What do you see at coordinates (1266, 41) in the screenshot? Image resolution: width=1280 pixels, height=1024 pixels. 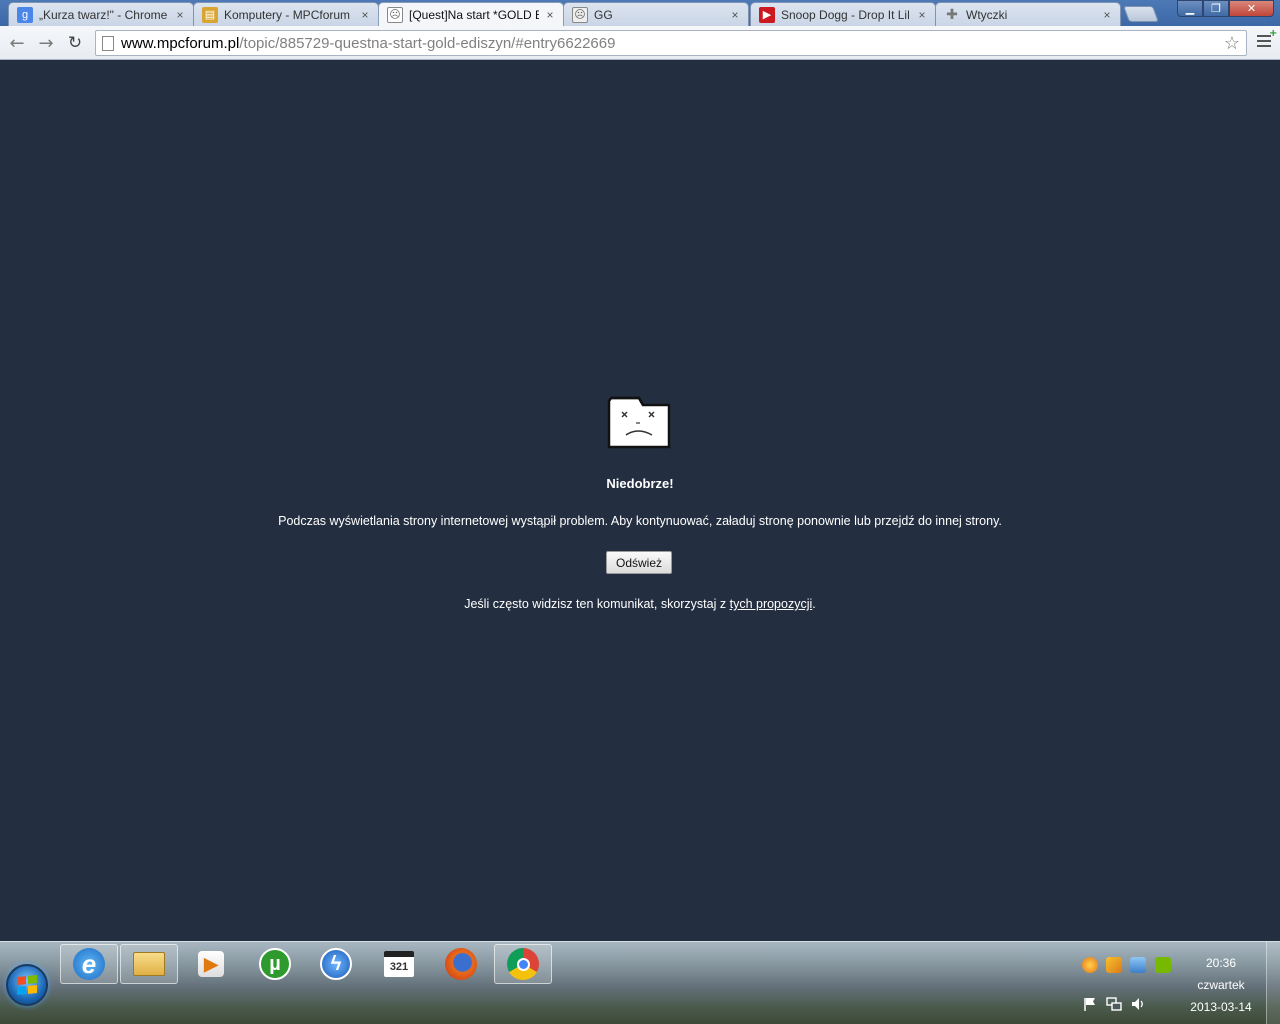 I see `chrome-menu-icon: +` at bounding box center [1266, 41].